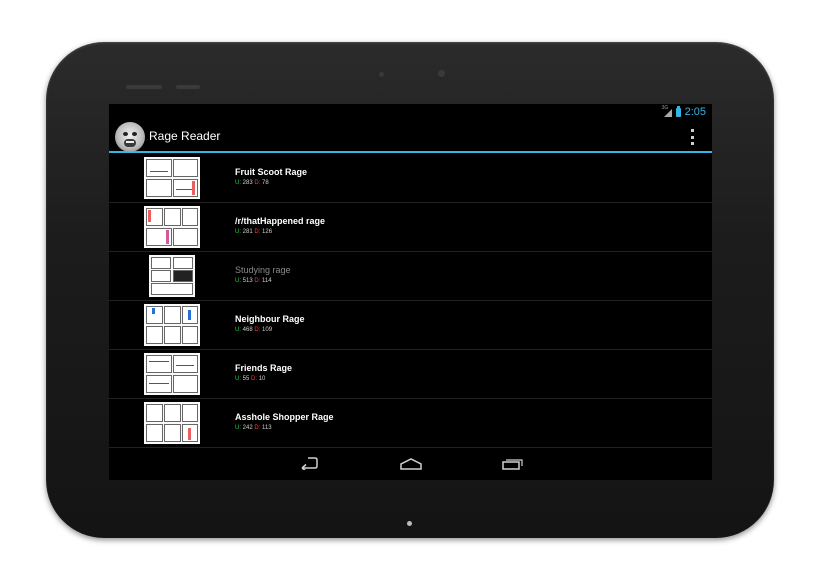  What do you see at coordinates (381, 74) in the screenshot?
I see `light-sensor` at bounding box center [381, 74].